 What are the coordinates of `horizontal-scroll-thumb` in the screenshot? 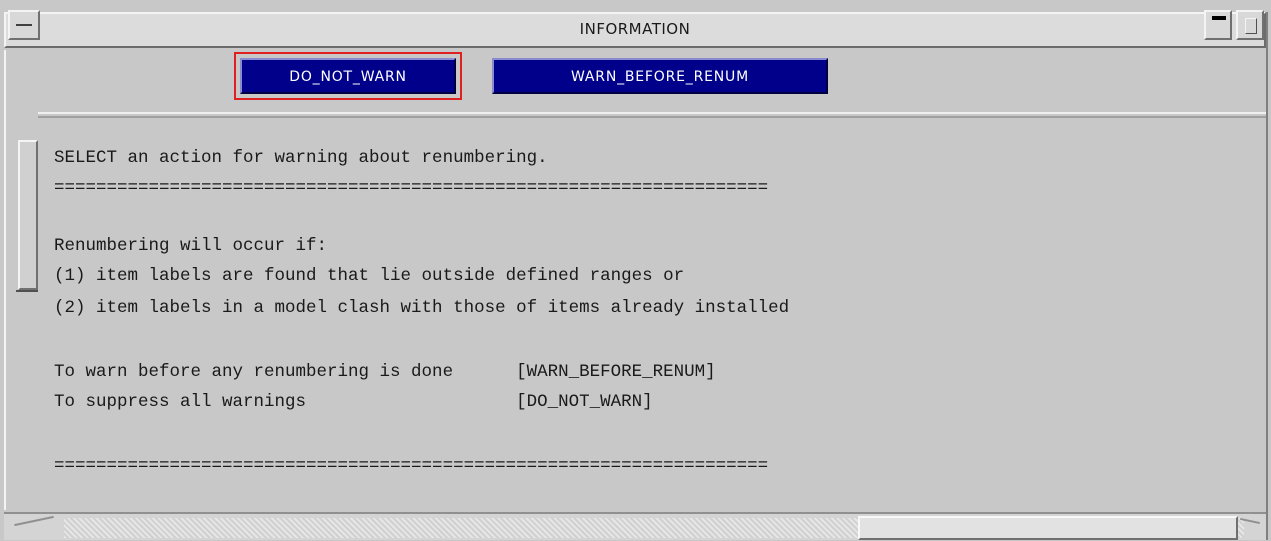 It's located at (1048, 528).